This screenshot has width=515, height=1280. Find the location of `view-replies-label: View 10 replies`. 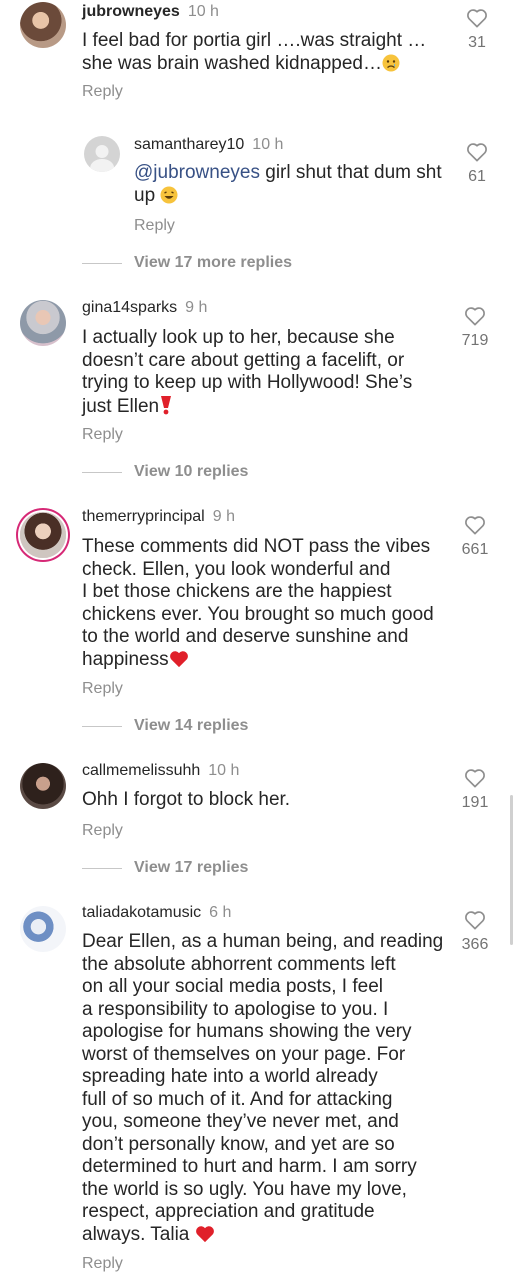

view-replies-label: View 10 replies is located at coordinates (191, 471).